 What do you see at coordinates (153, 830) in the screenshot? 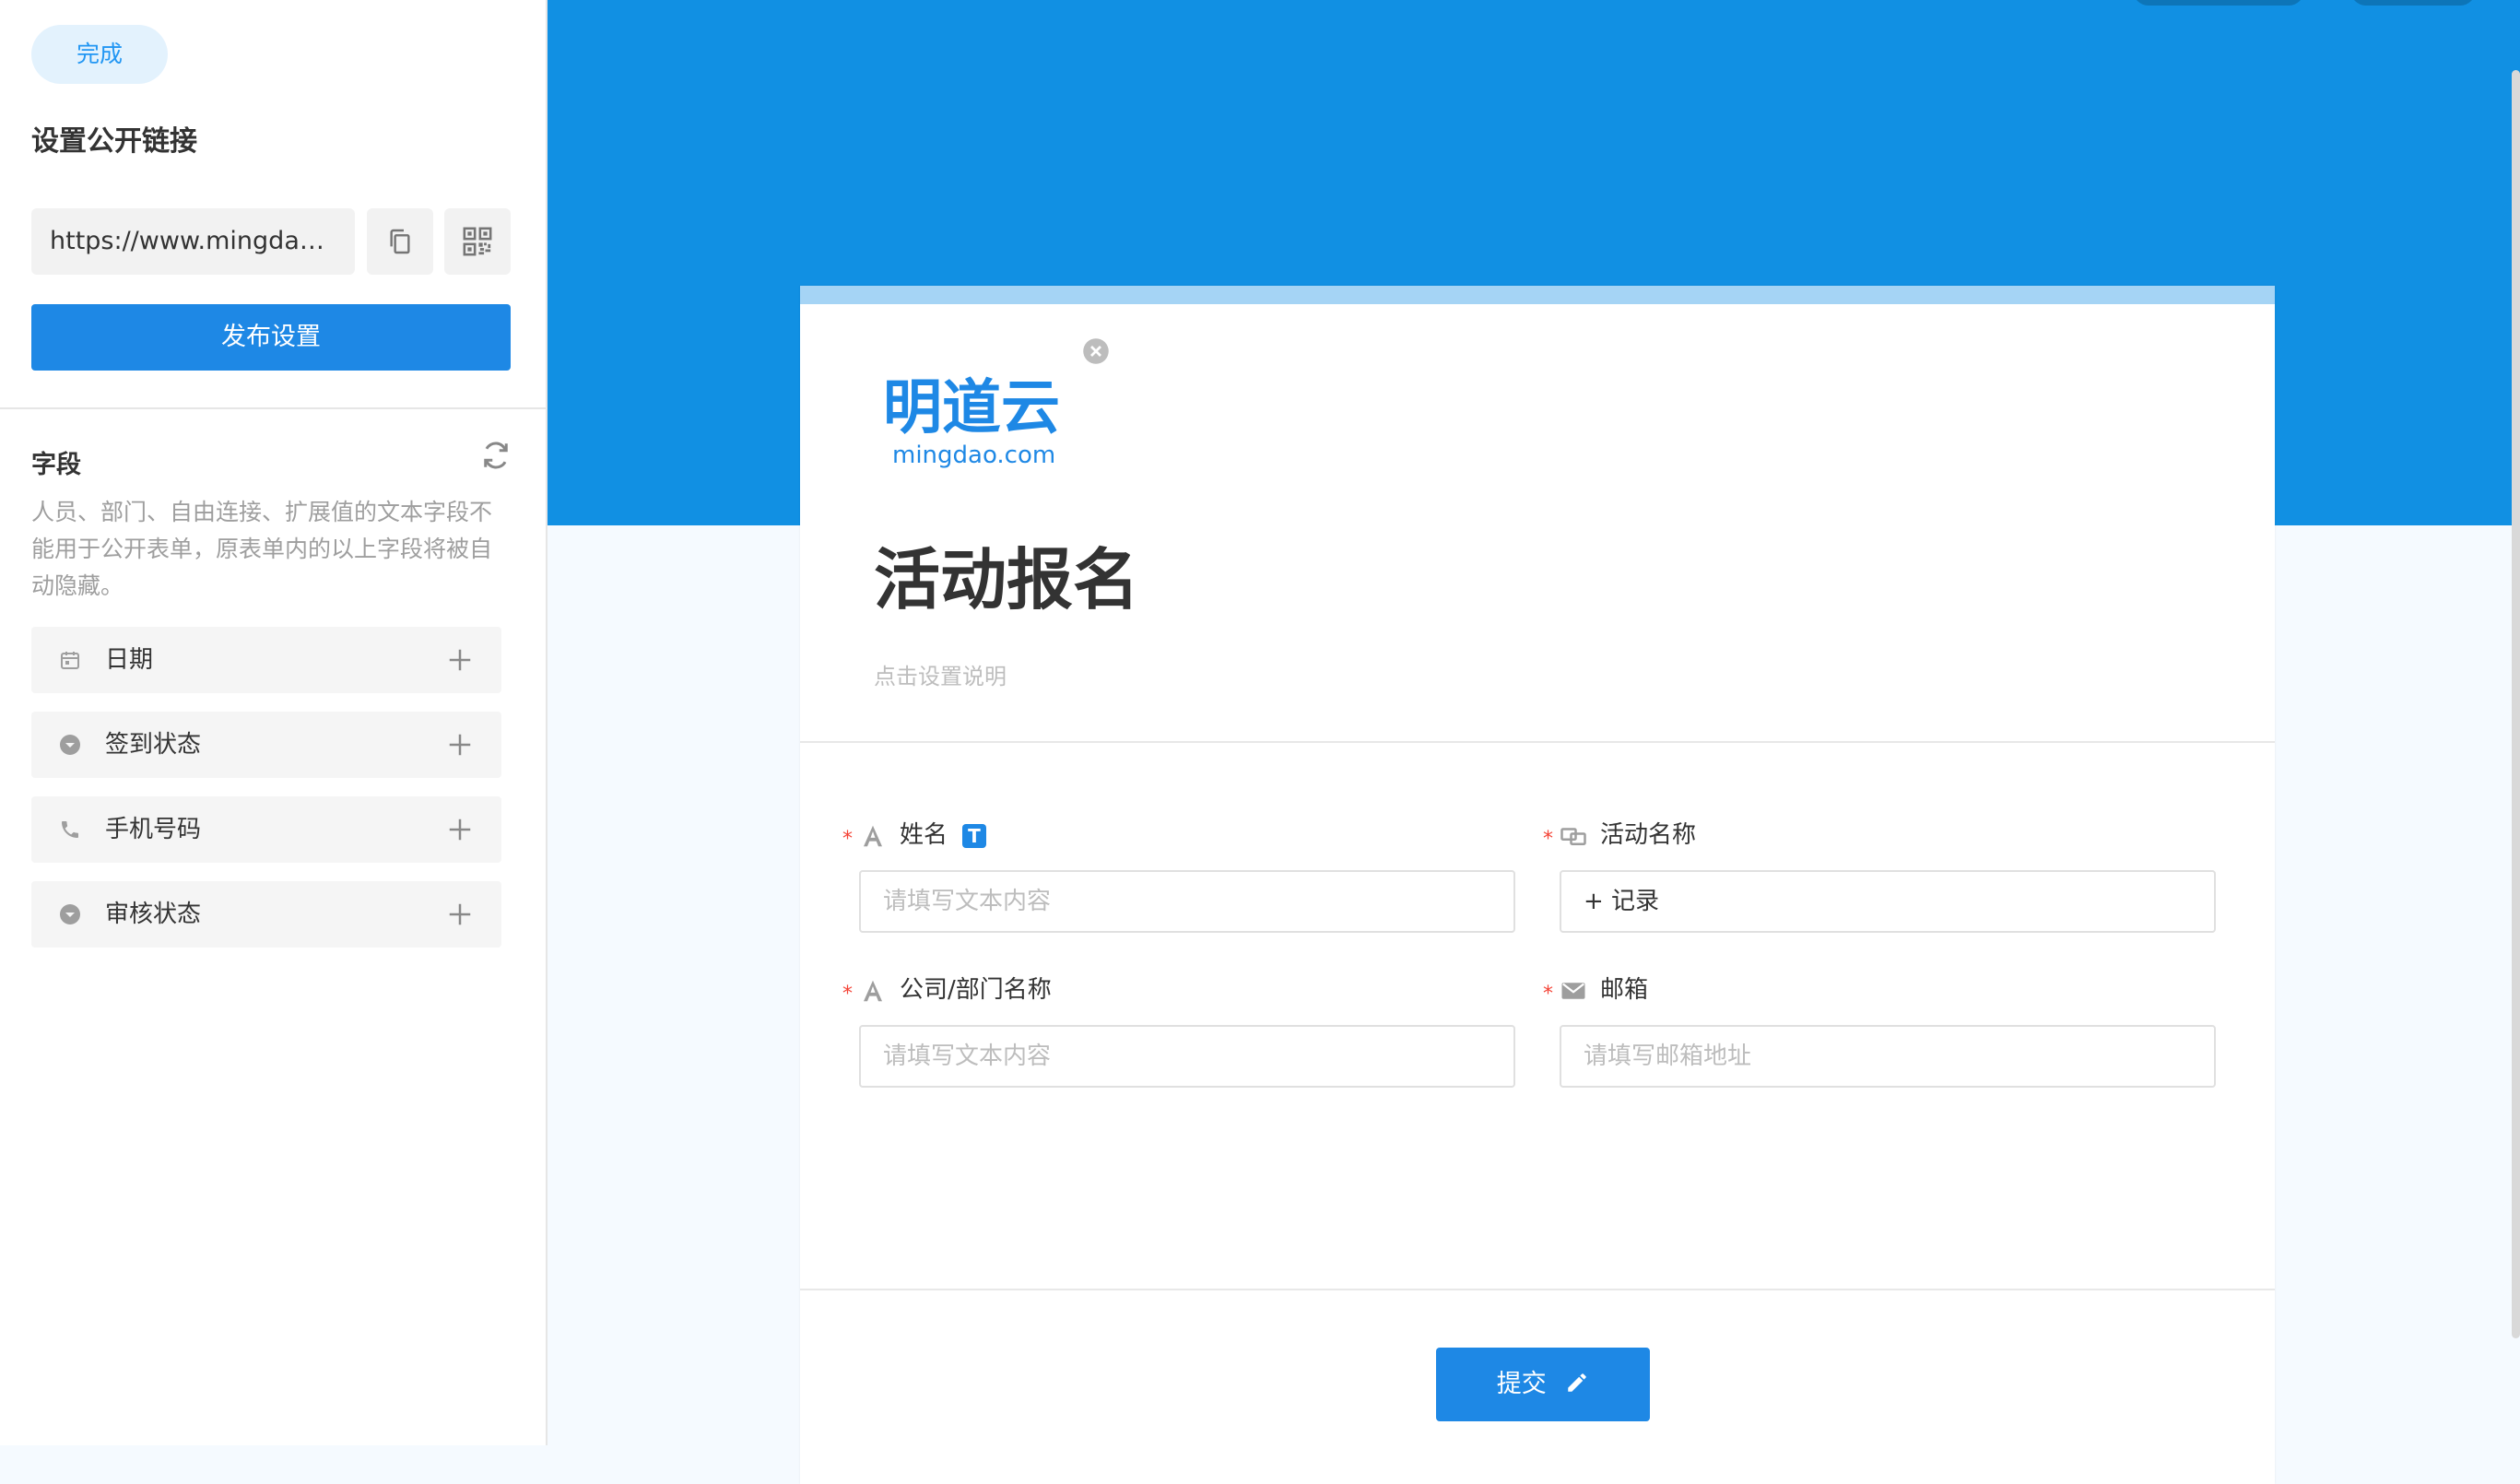
I see `hidden-field-label: 手机号码` at bounding box center [153, 830].